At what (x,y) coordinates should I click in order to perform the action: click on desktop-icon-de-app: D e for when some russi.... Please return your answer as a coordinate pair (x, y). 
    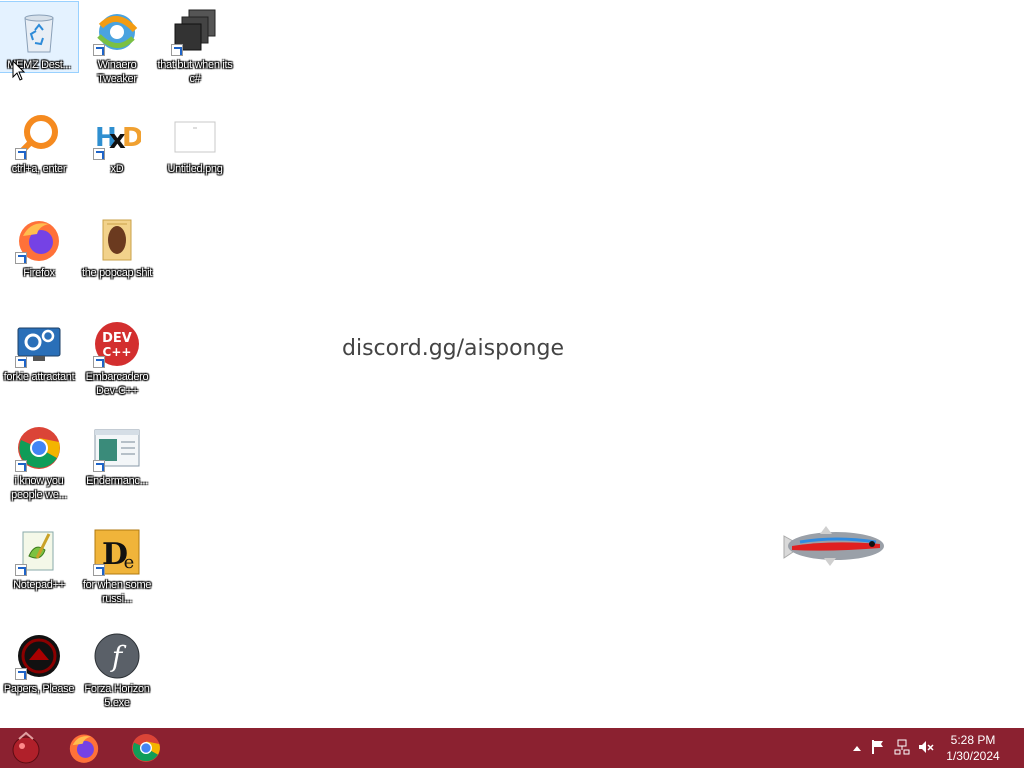
    Looking at the image, I should click on (117, 564).